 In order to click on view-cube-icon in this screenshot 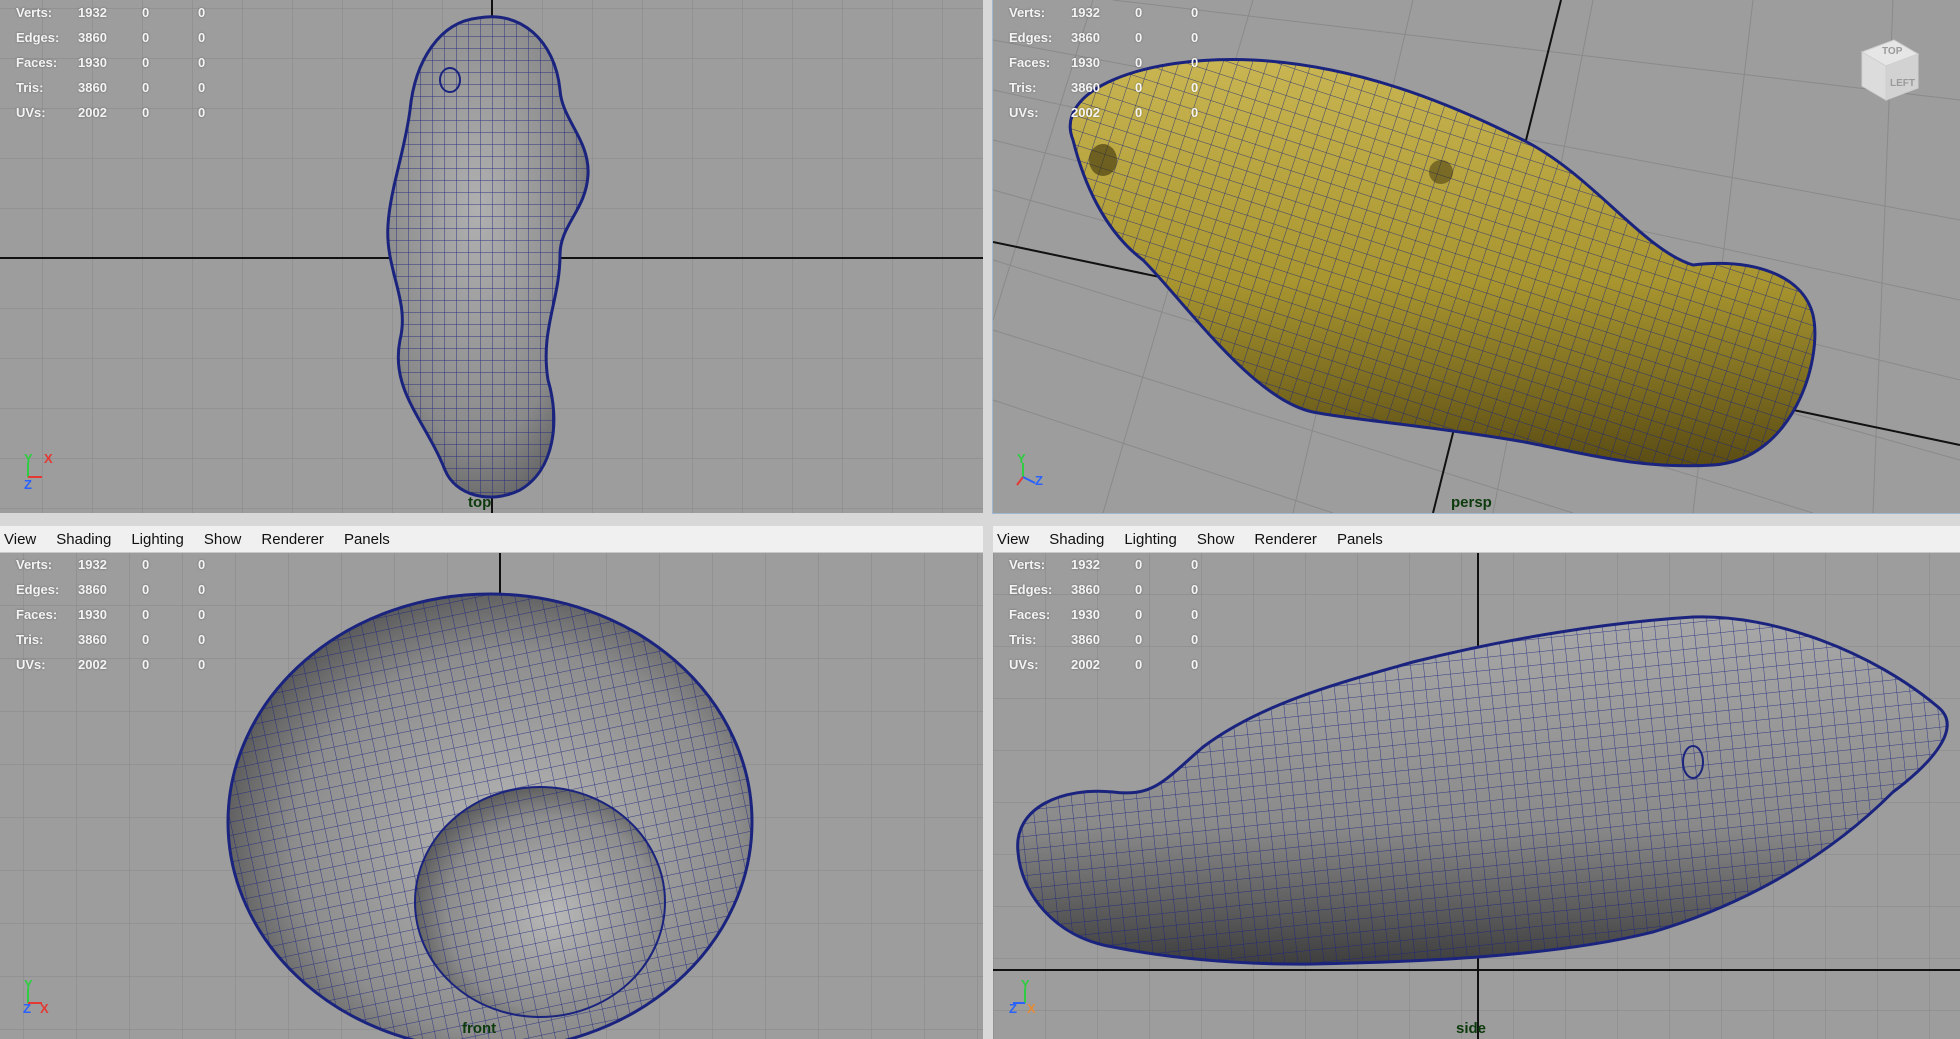, I will do `click(1890, 70)`.